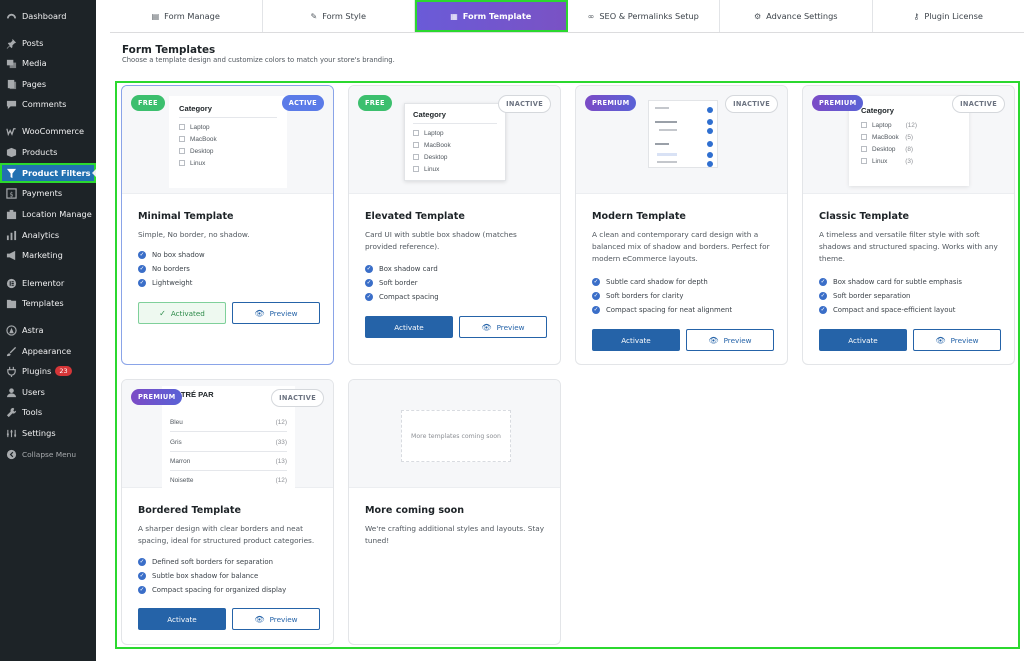  I want to click on feature-item: ✓ Soft border, so click(391, 283).